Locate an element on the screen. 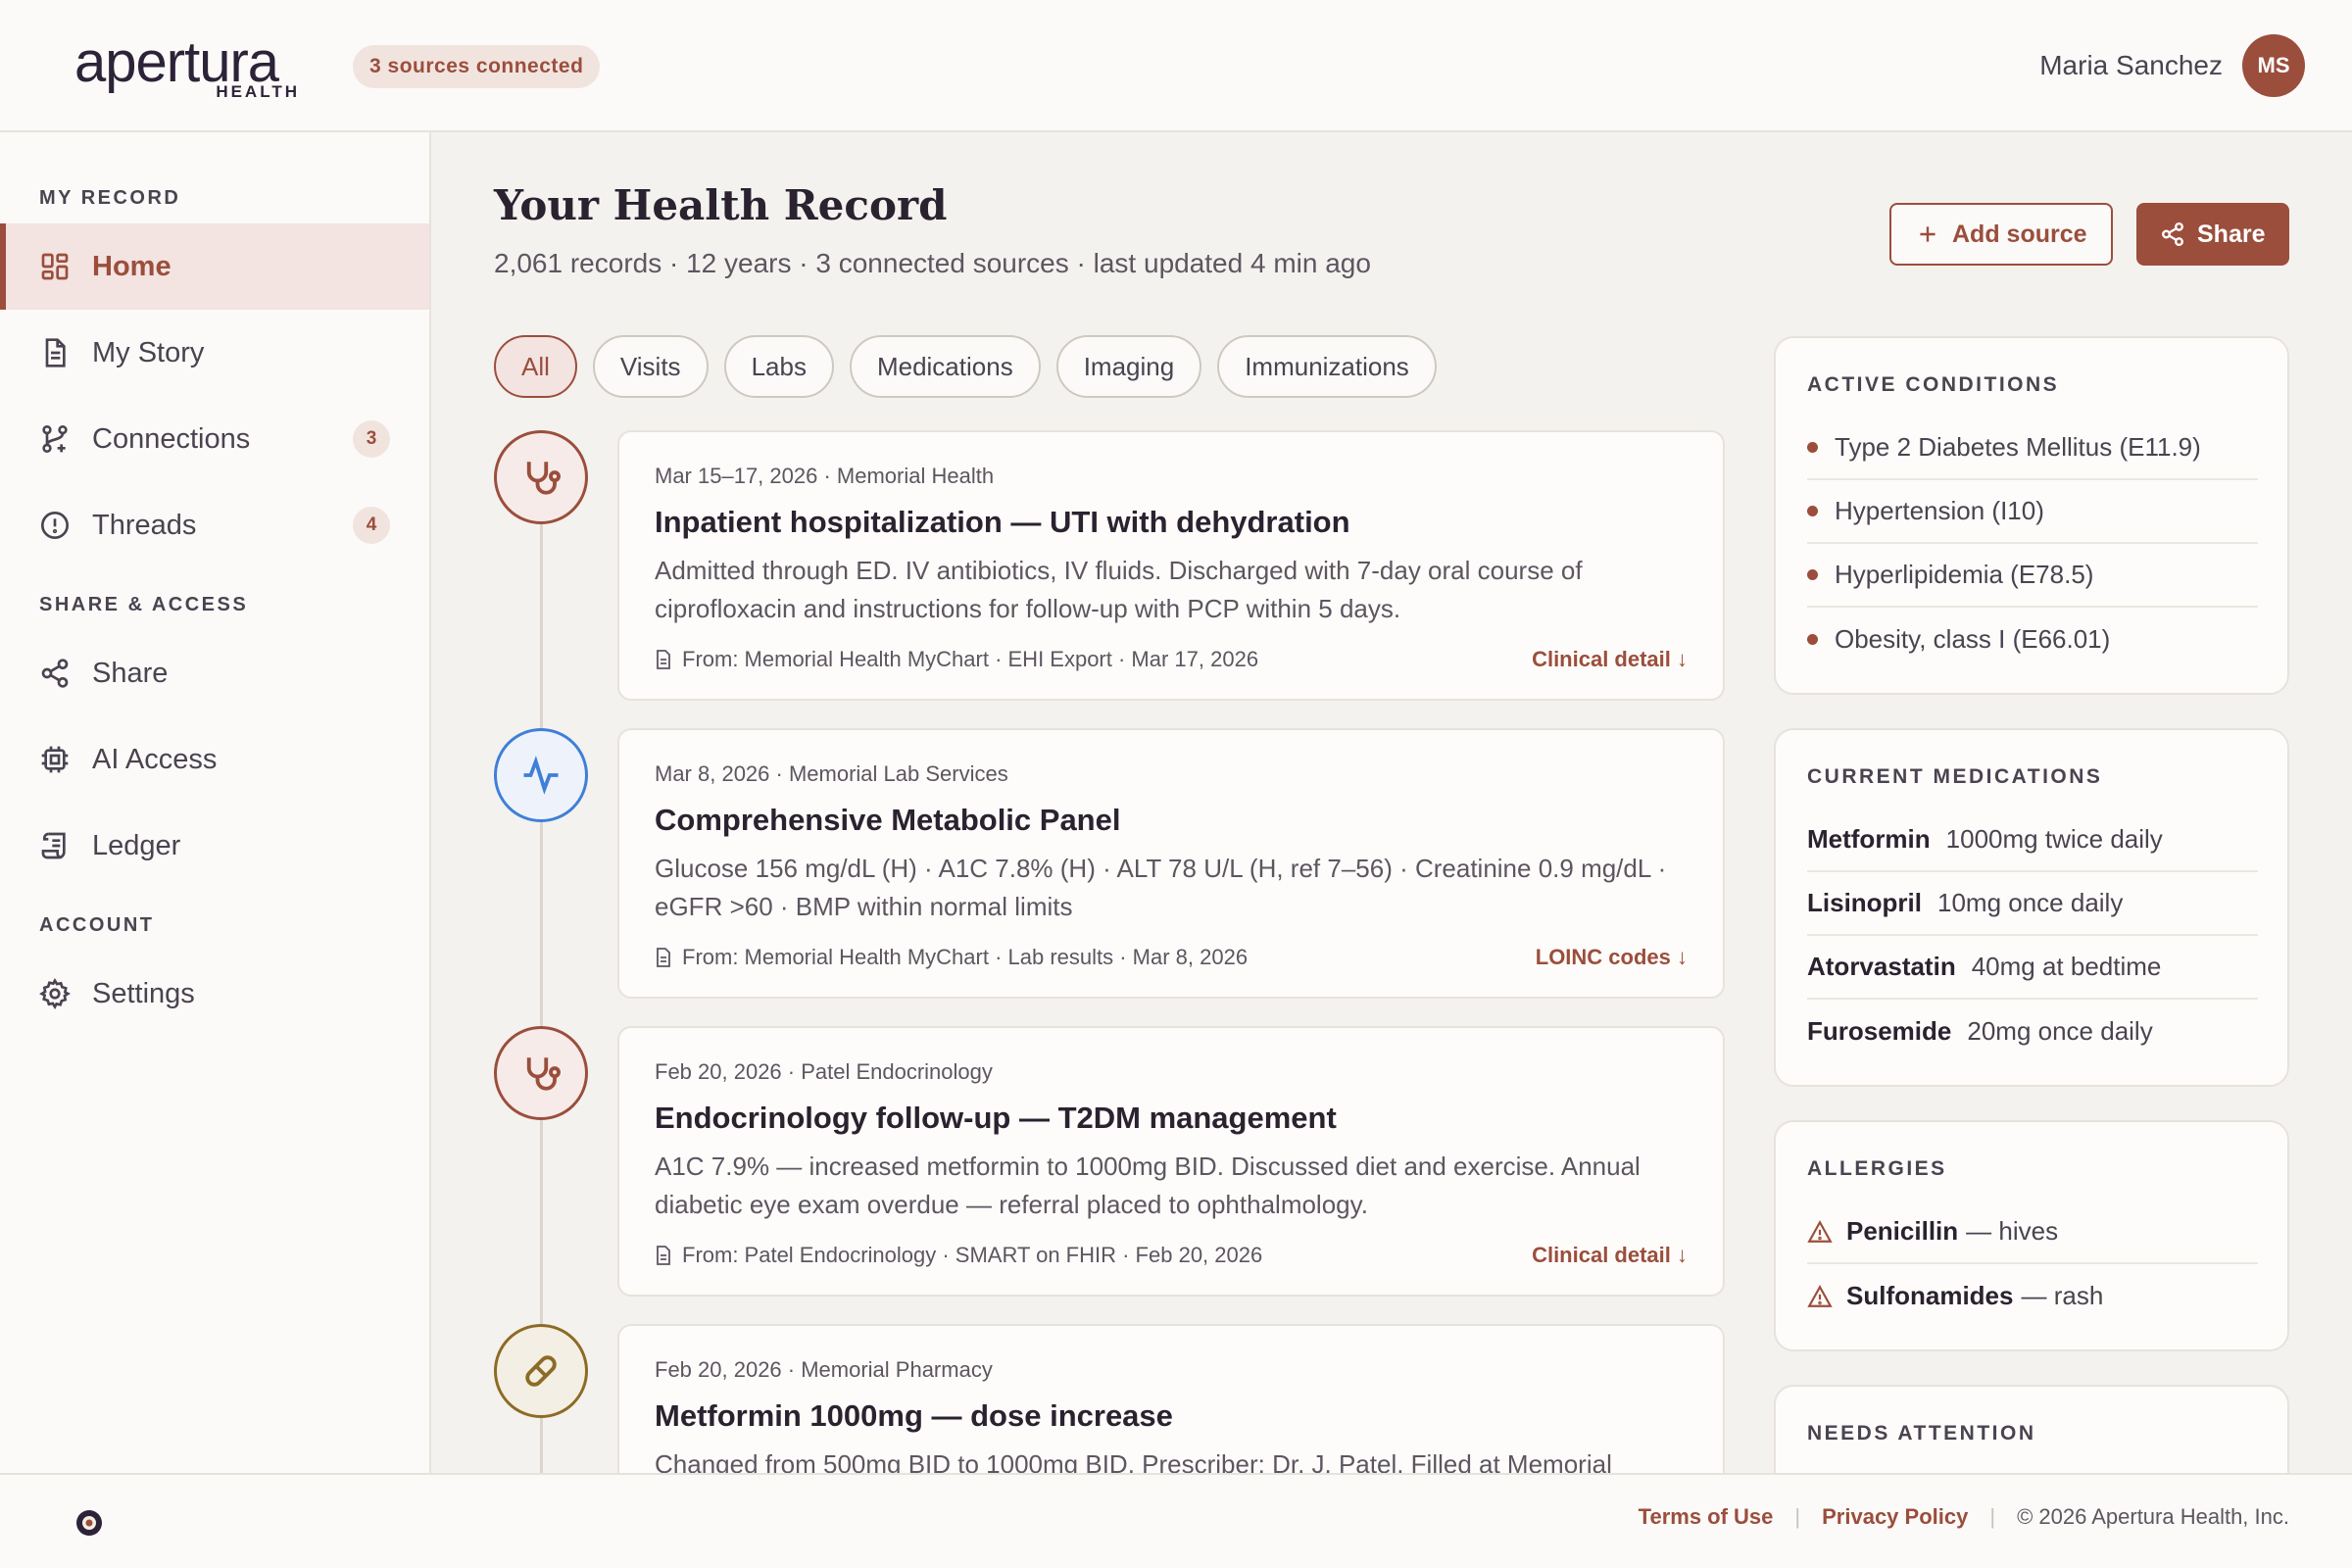 The width and height of the screenshot is (2352, 1568). apertura-logo: apertura HEALTH is located at coordinates (187, 67).